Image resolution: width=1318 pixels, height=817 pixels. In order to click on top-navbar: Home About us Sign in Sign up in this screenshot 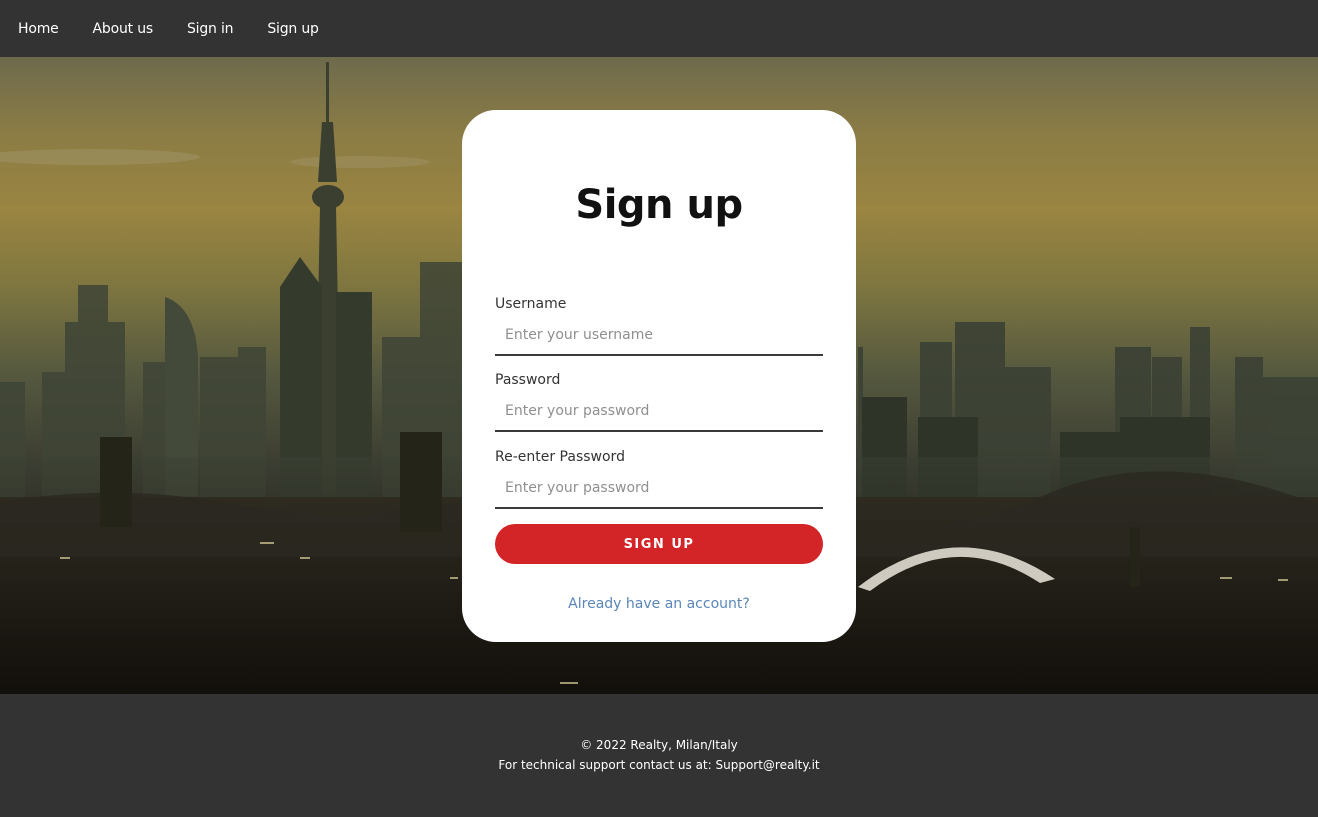, I will do `click(659, 28)`.